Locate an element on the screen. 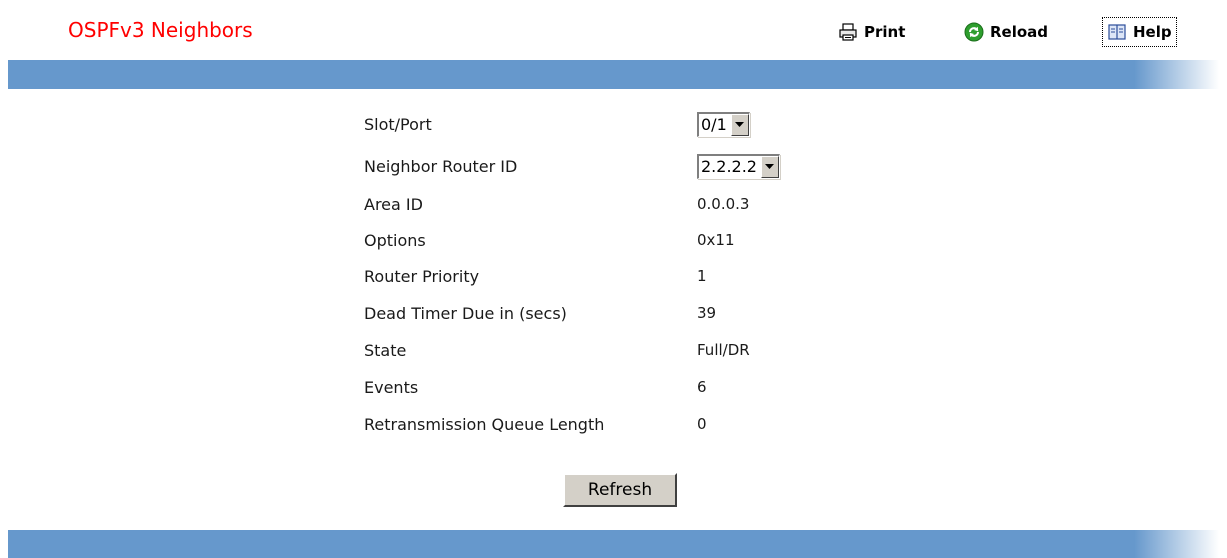  options-row: Options 0x11 is located at coordinates (614, 240).